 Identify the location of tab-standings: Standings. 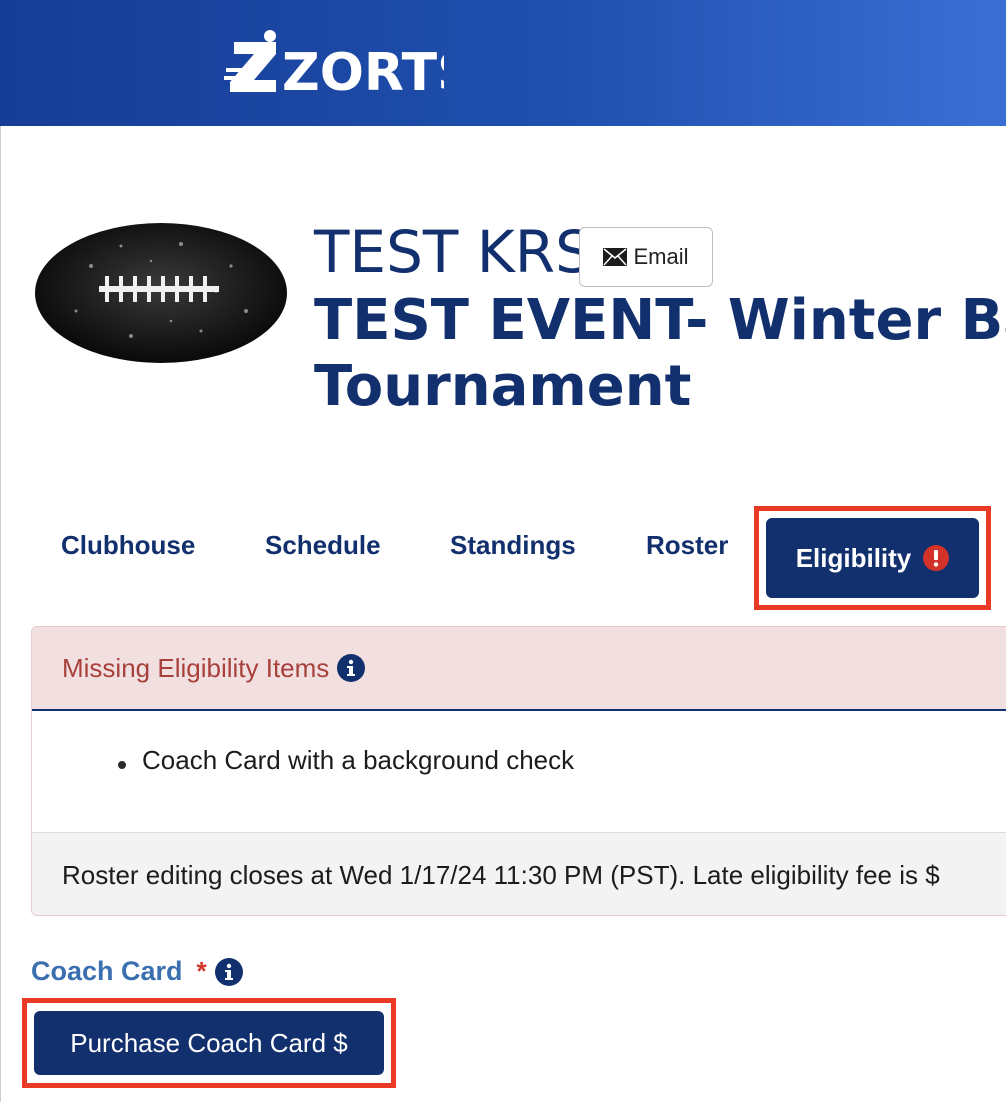
(513, 545).